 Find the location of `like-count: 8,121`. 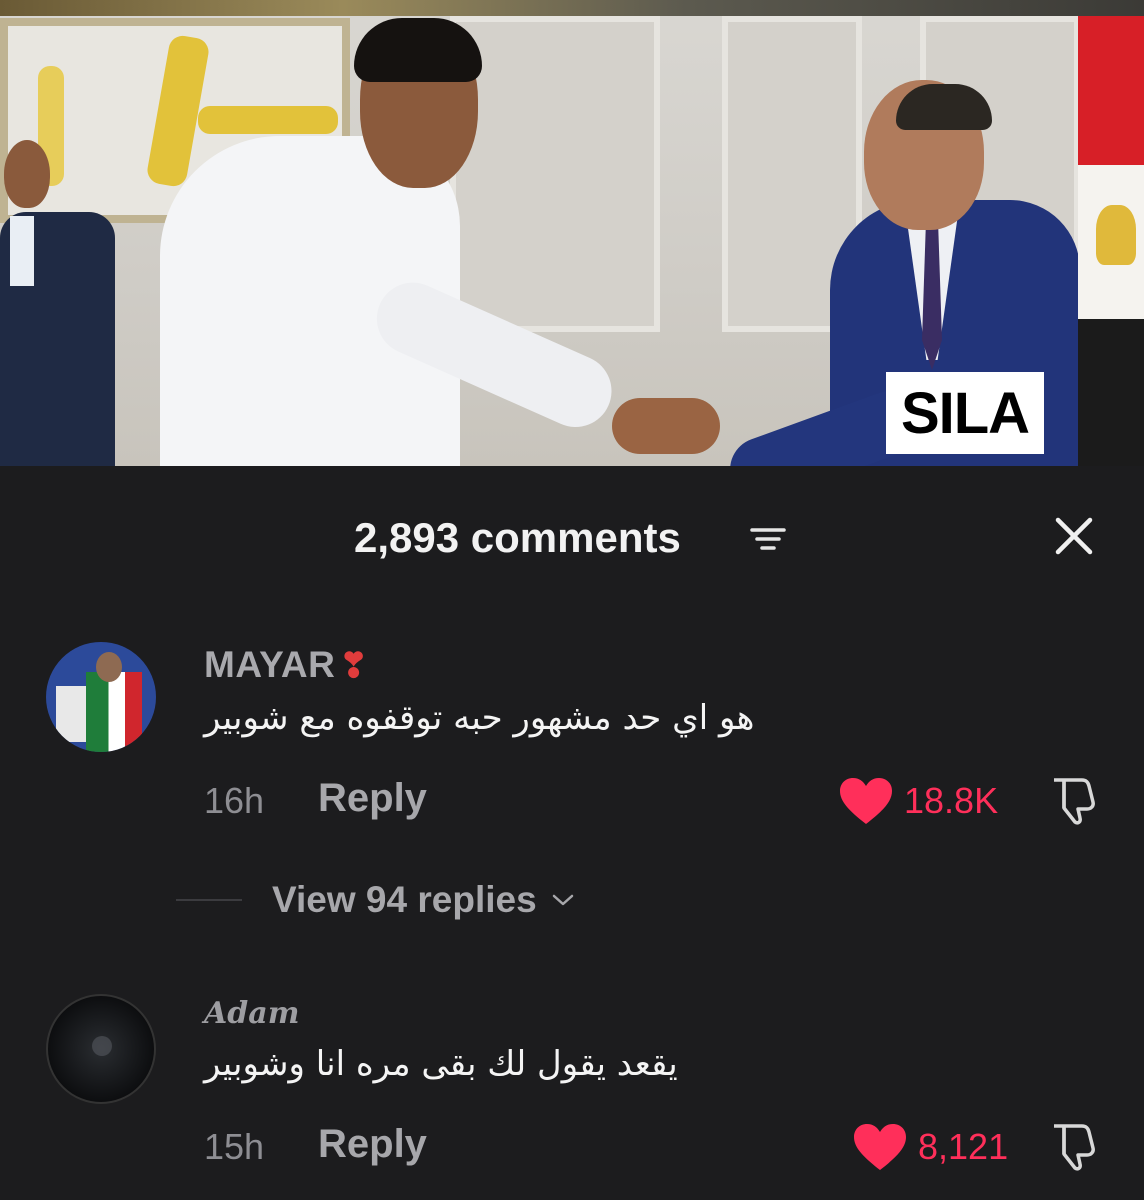

like-count: 8,121 is located at coordinates (963, 1146).